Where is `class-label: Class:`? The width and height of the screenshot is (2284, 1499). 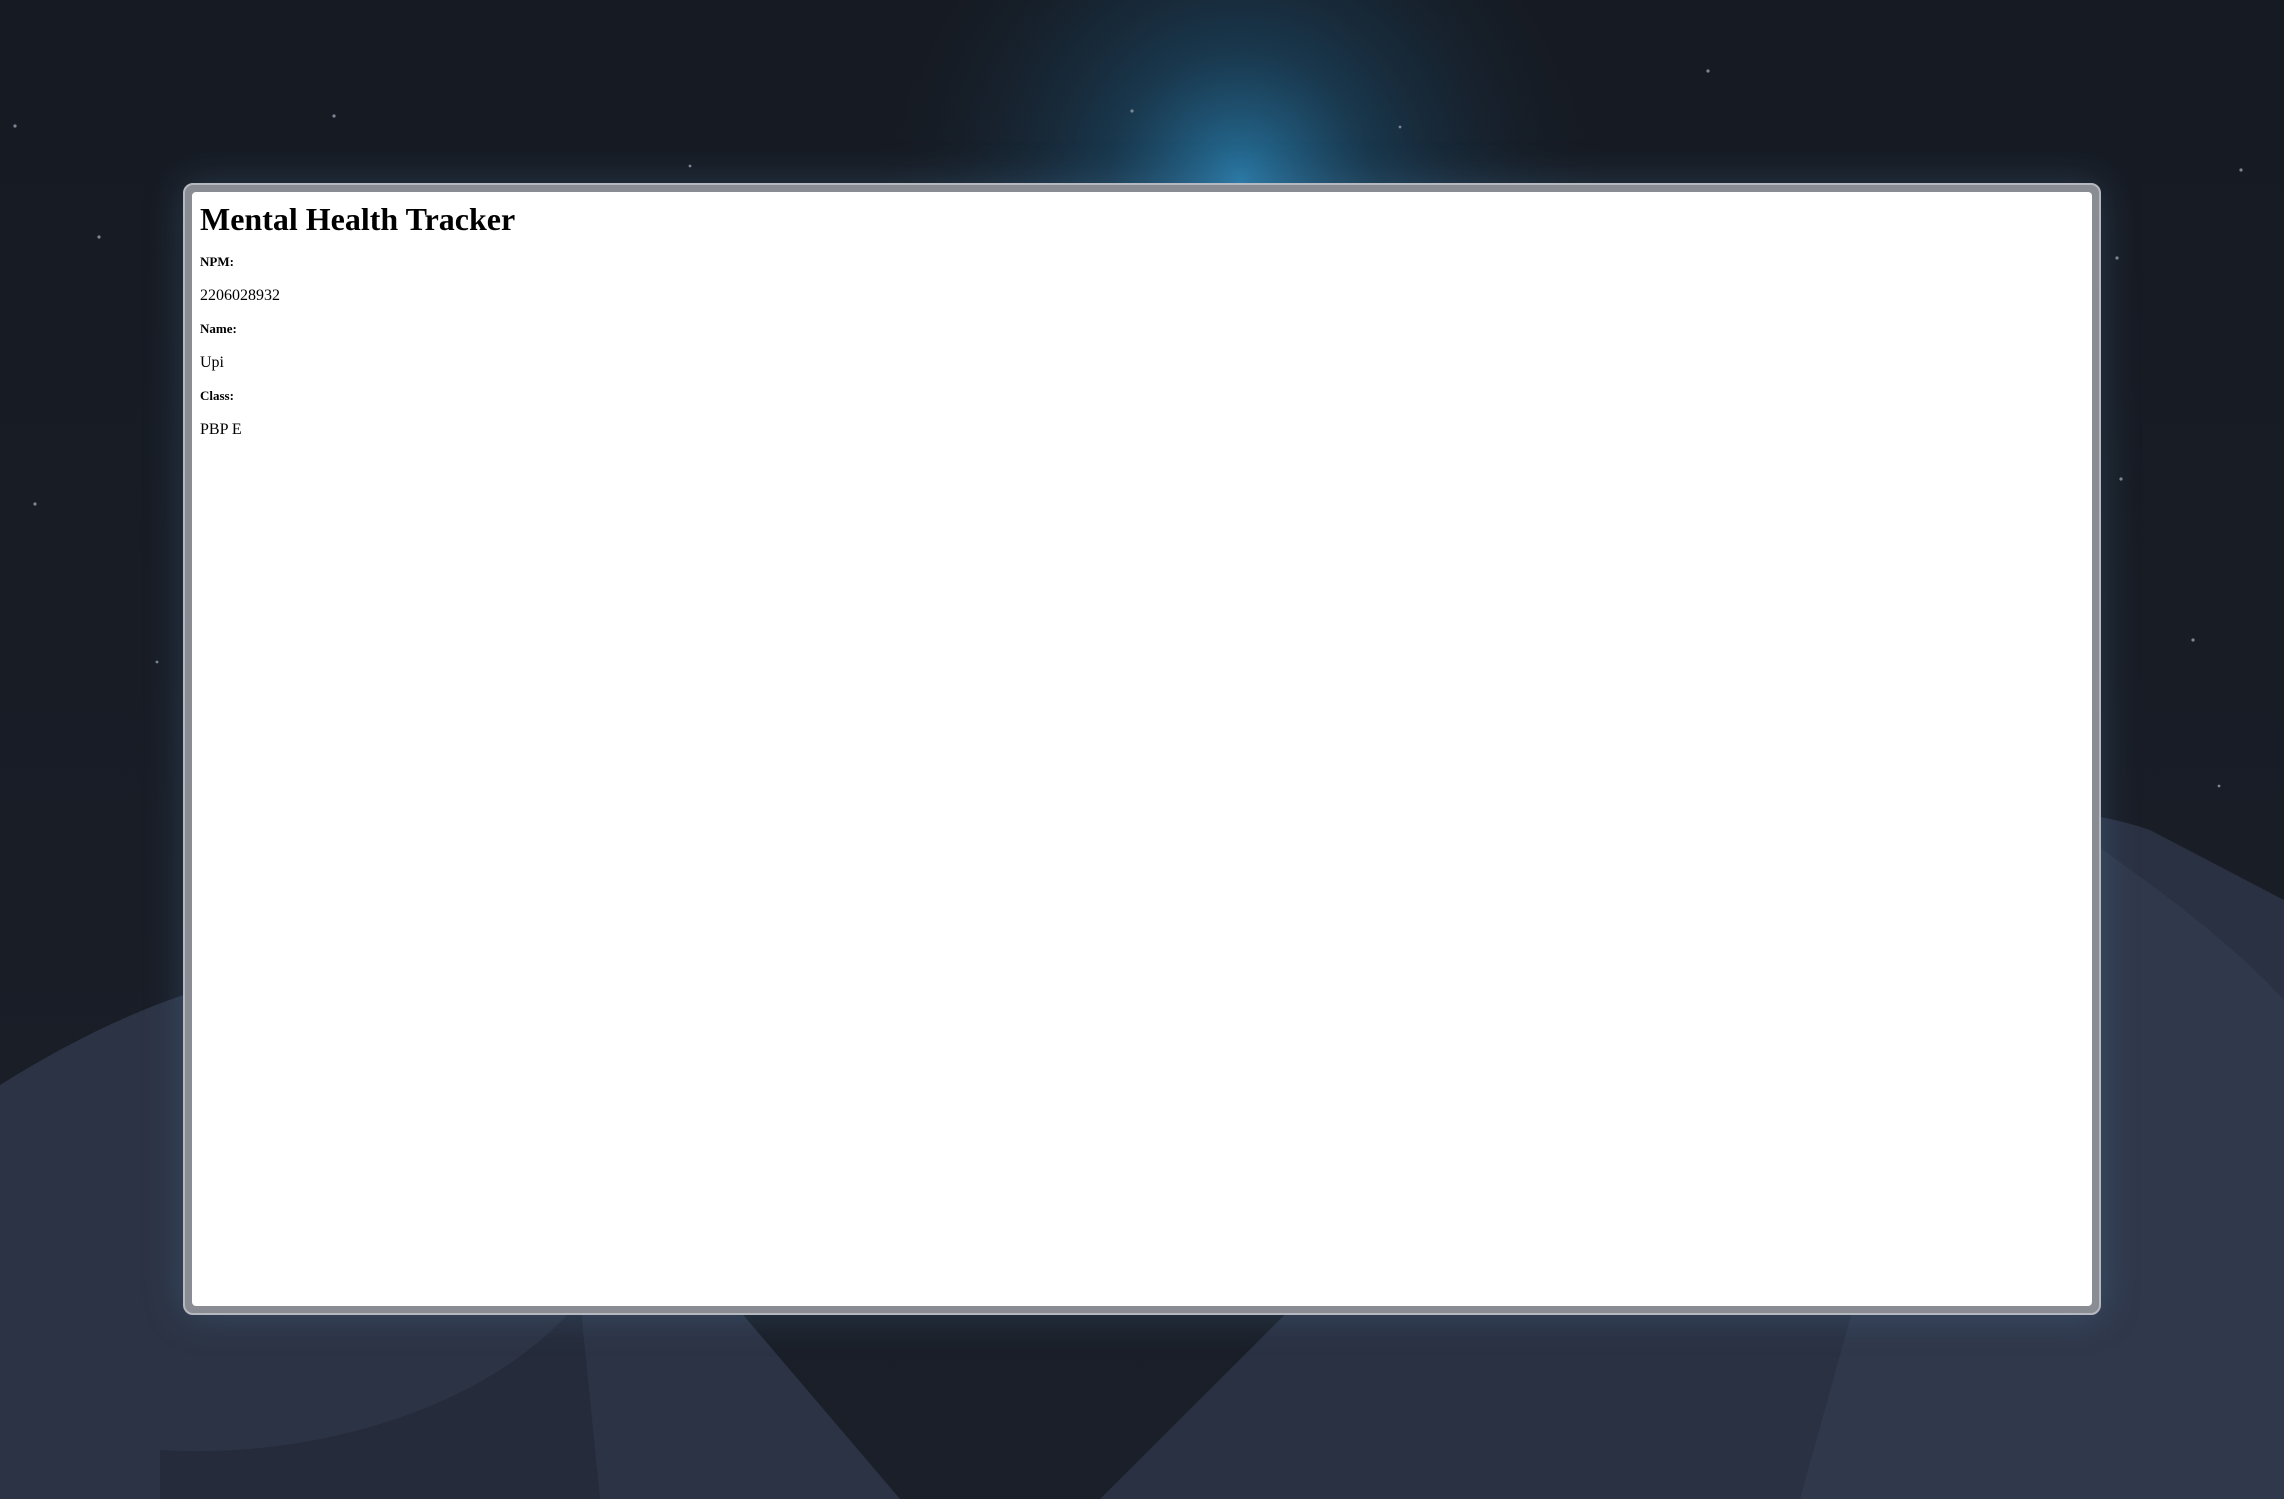 class-label: Class: is located at coordinates (217, 395).